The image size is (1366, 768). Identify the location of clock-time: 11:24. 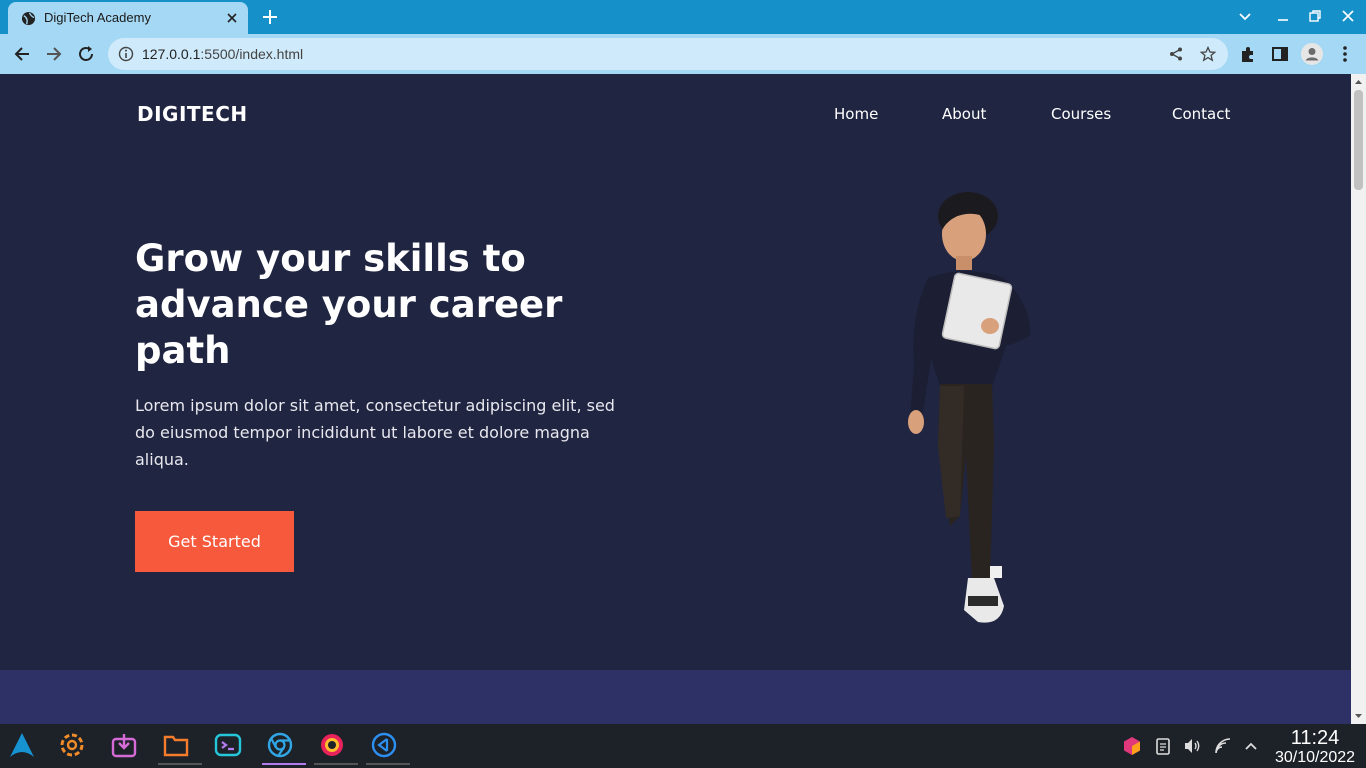
(1315, 738).